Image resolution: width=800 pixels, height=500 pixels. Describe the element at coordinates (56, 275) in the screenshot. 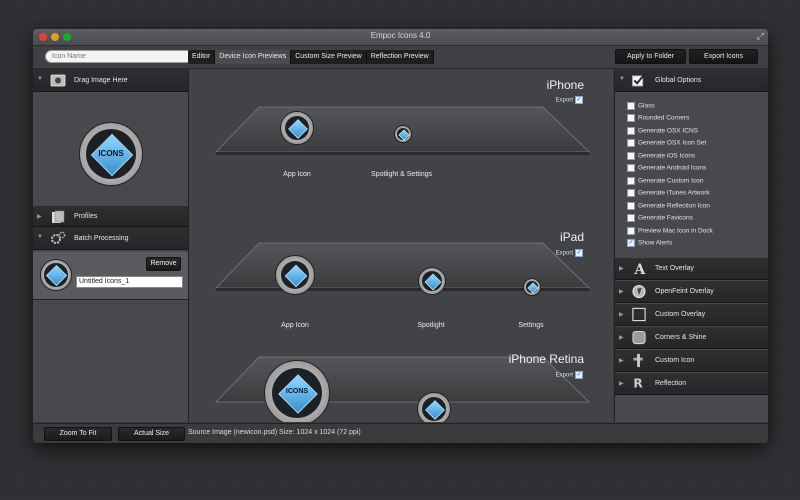

I see `batch-icon-thumbnail` at that location.